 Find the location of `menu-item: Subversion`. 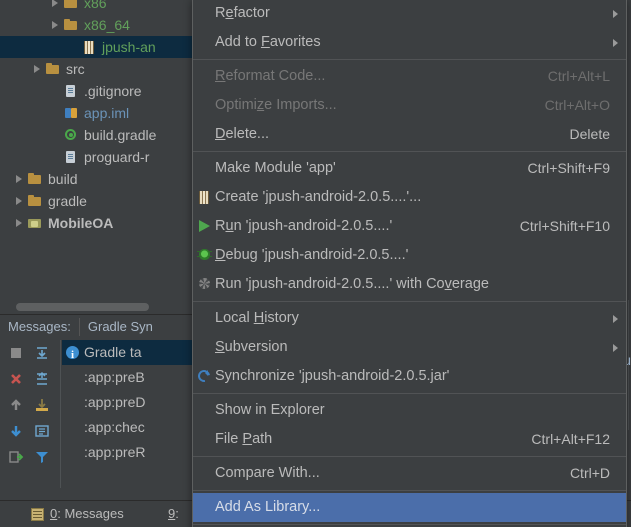

menu-item: Subversion is located at coordinates (409, 347).